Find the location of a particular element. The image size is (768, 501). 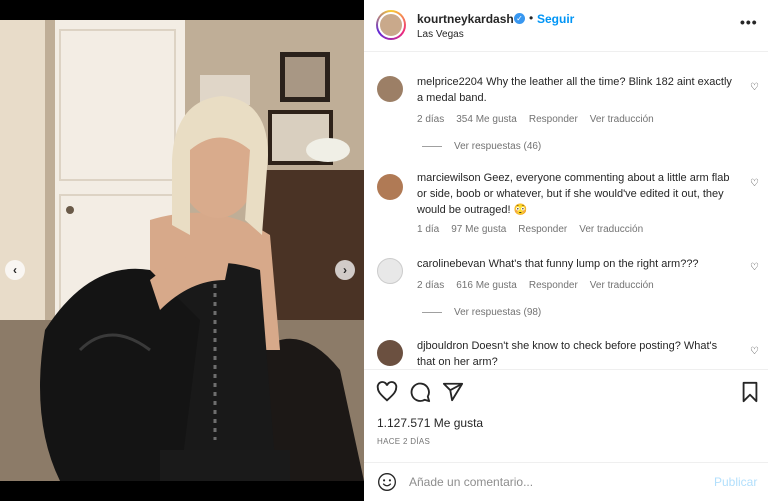

comment-icon is located at coordinates (420, 392).